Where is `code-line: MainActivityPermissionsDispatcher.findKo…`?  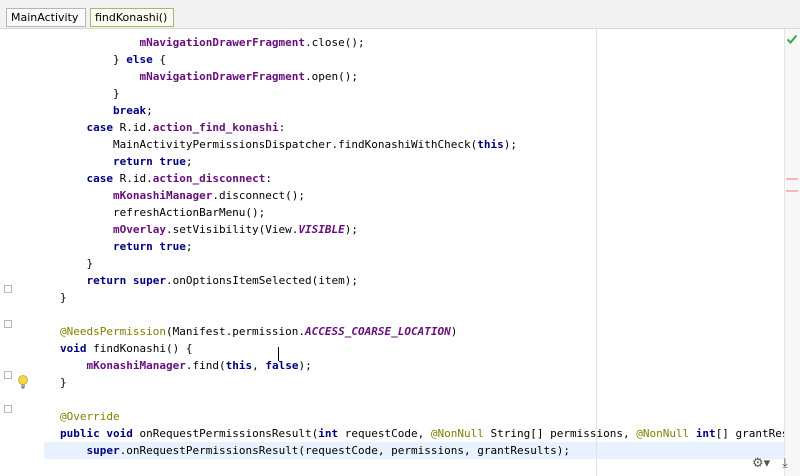 code-line: MainActivityPermissionsDispatcher.findKo… is located at coordinates (288, 144).